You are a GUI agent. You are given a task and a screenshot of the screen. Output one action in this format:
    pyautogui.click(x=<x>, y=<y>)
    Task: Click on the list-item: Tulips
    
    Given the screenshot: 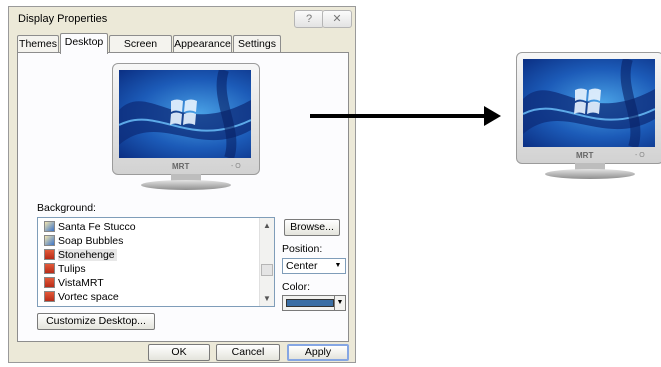 What is the action you would take?
    pyautogui.click(x=65, y=269)
    